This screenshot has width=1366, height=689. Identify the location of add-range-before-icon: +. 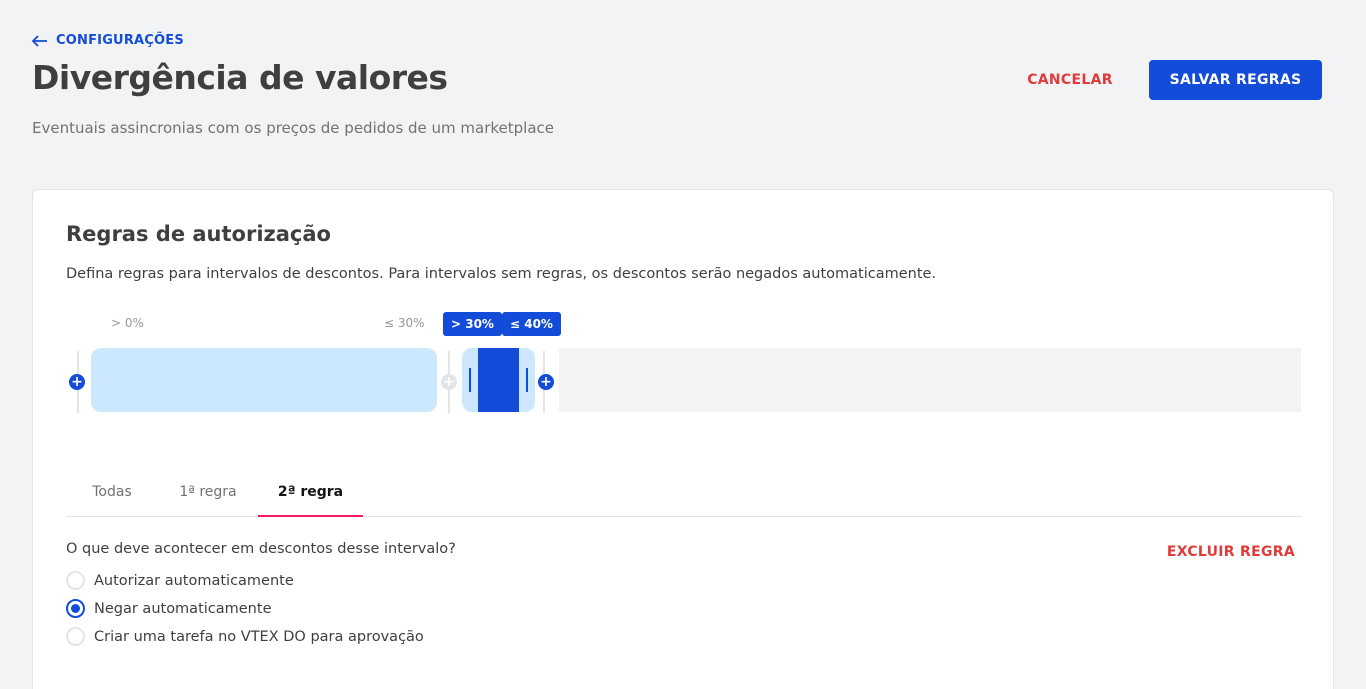
(77, 382).